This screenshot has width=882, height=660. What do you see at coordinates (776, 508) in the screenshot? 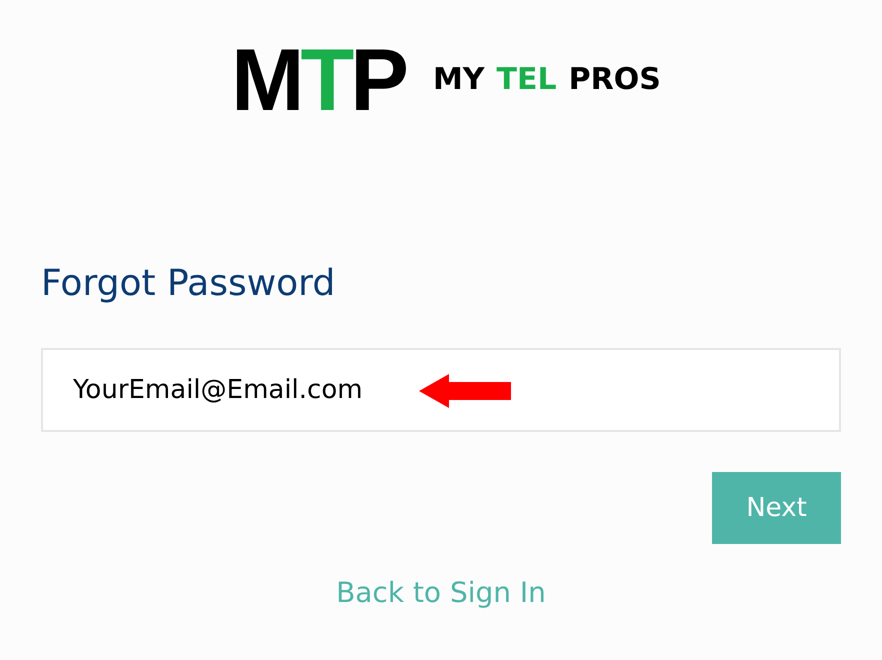
I see `next-button: Next` at bounding box center [776, 508].